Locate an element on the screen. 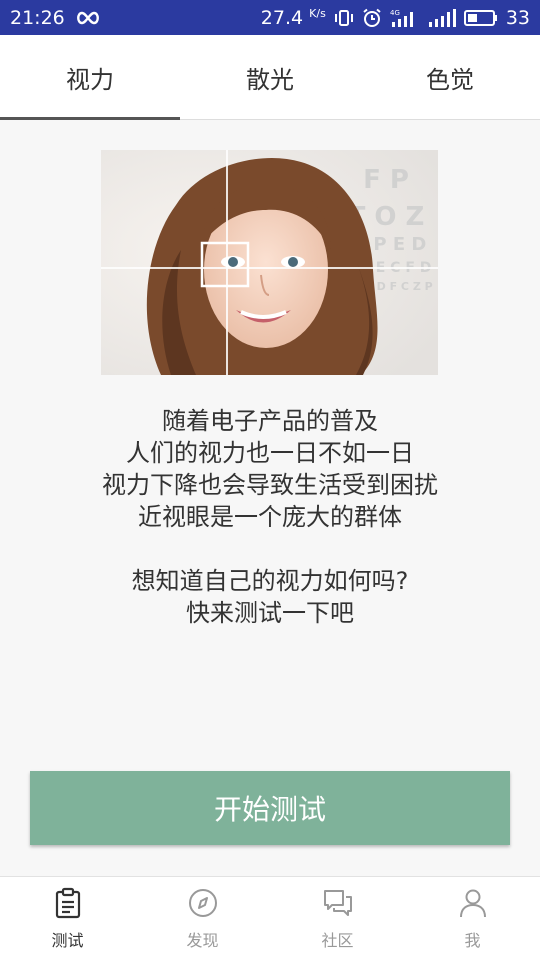  nav-label: 社区 is located at coordinates (337, 940).